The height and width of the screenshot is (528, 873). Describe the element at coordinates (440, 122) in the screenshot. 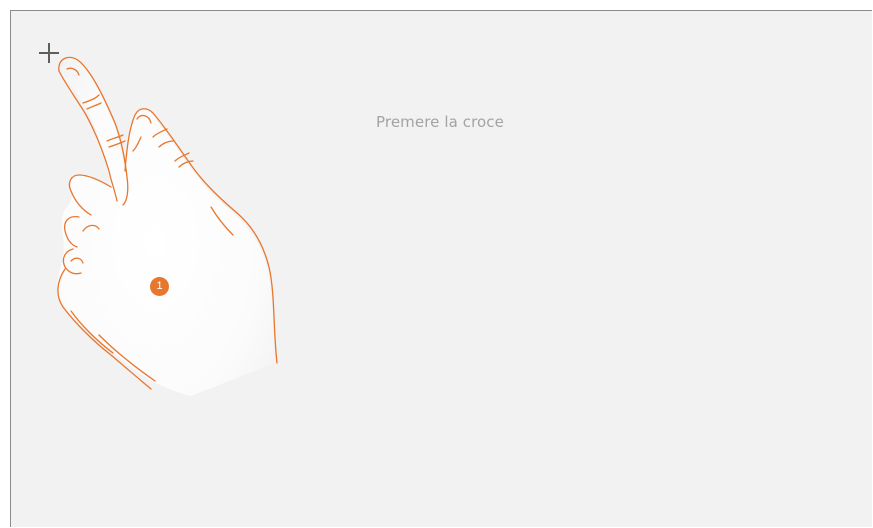

I see `instruction-text: Premere la croce` at that location.